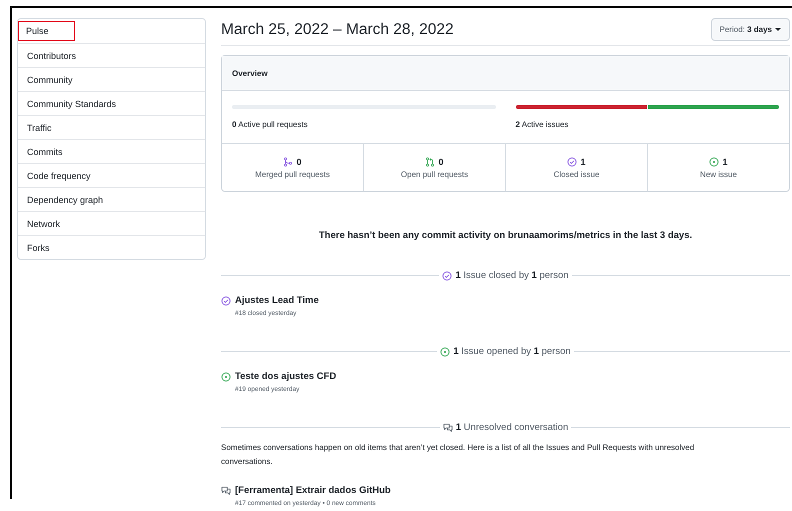  I want to click on sidebar-item: Commits, so click(111, 151).